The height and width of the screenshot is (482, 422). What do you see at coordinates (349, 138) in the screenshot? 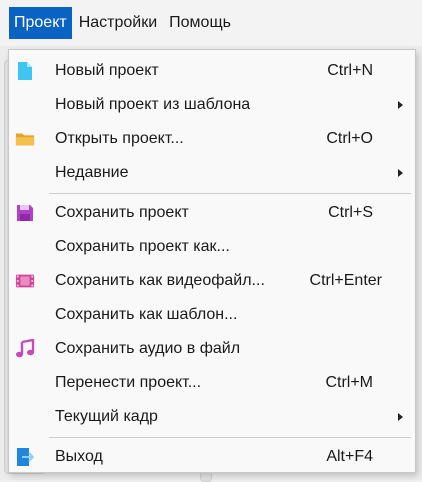
I see `menu-item-shortcut: Ctrl+O` at bounding box center [349, 138].